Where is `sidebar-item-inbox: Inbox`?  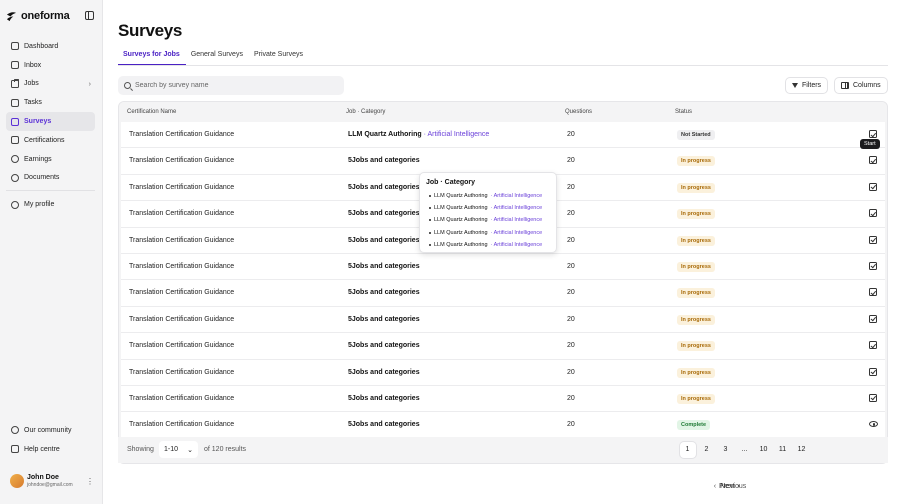
sidebar-item-inbox: Inbox is located at coordinates (50, 65).